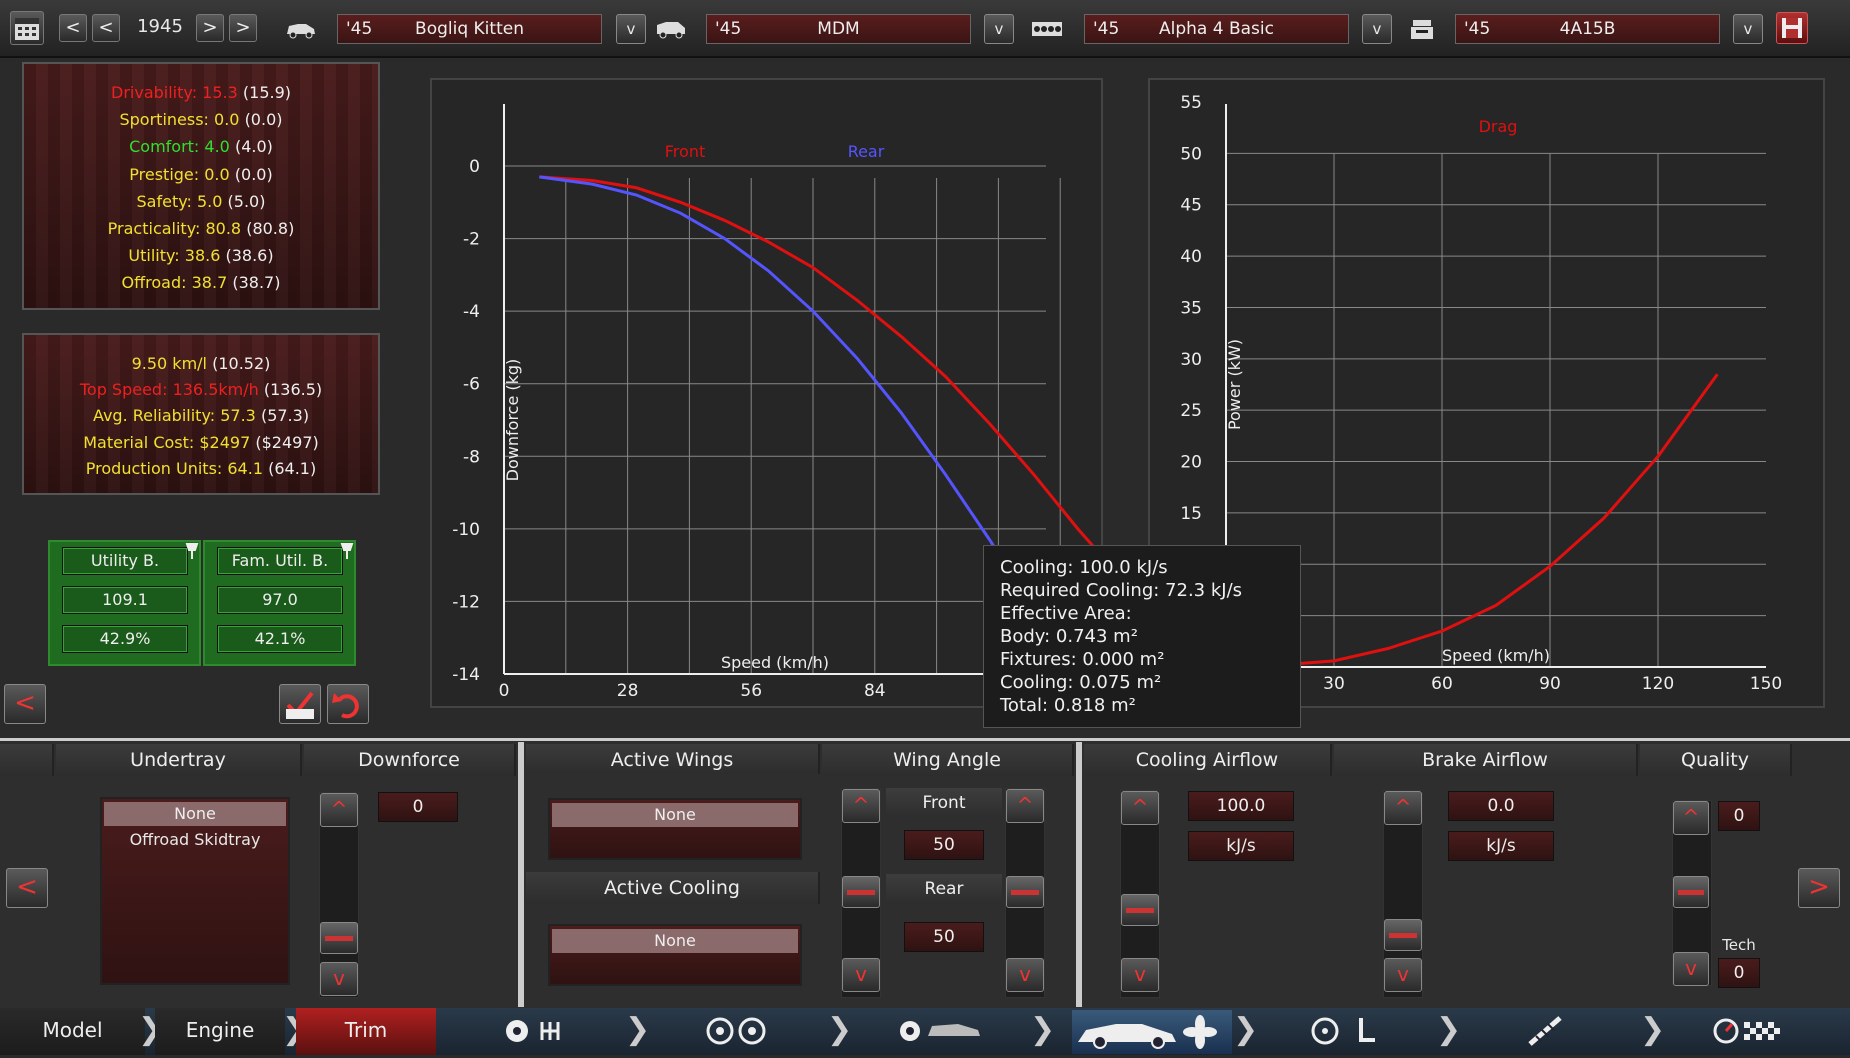 This screenshot has width=1850, height=1058. What do you see at coordinates (1792, 28) in the screenshot?
I see `save-icon` at bounding box center [1792, 28].